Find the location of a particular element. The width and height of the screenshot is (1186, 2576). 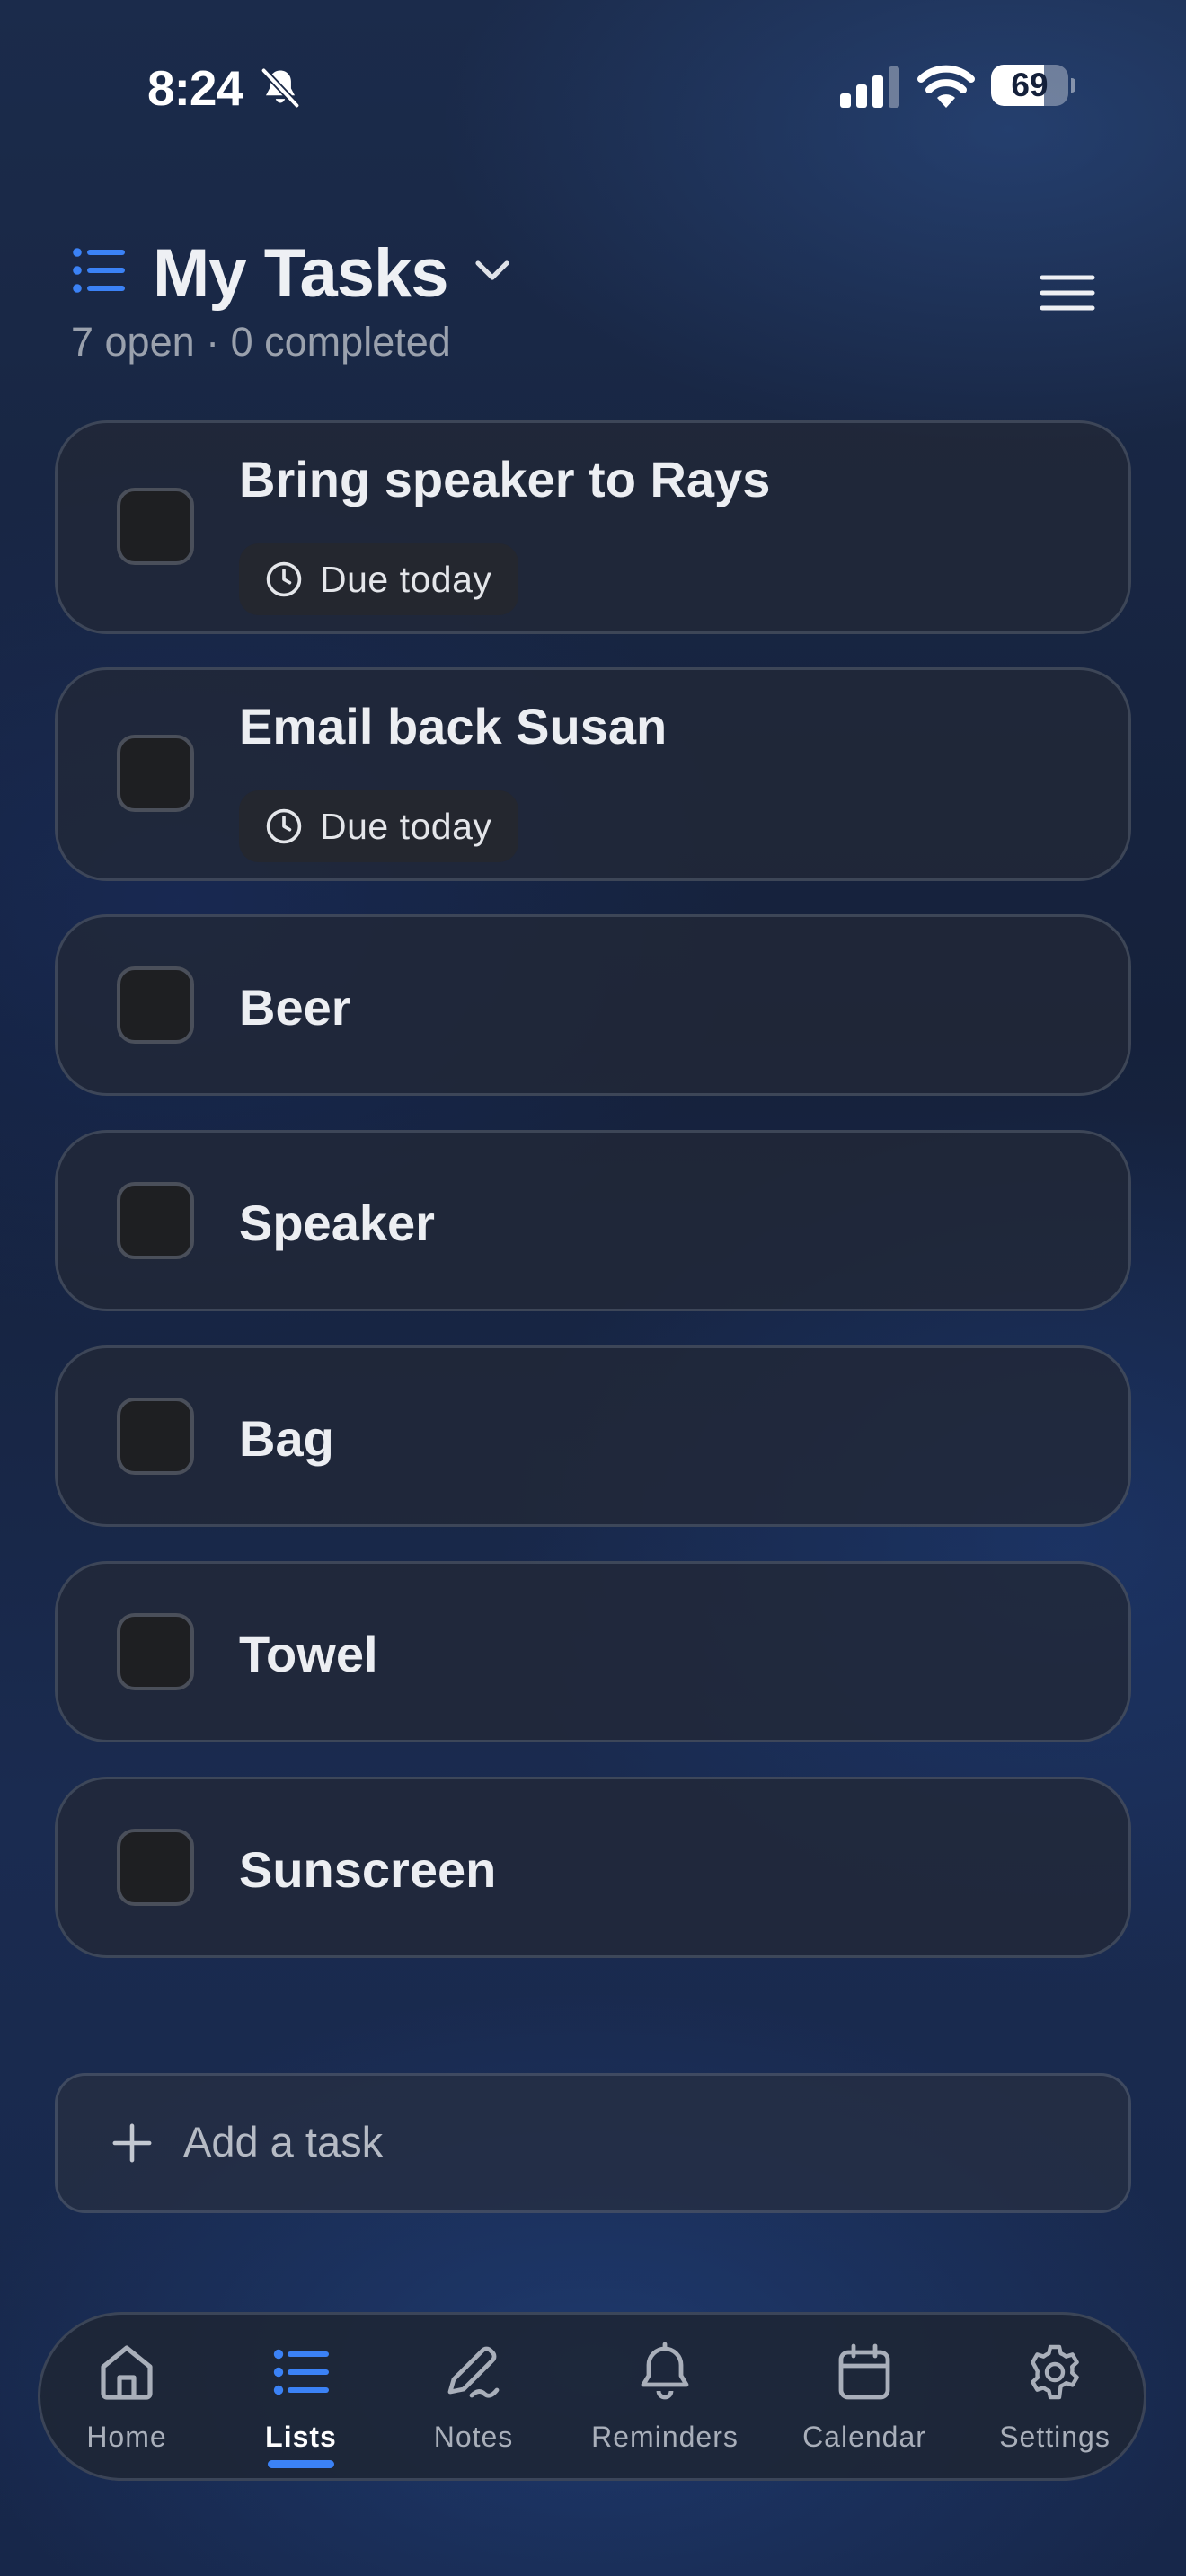

tab-label: Reminders is located at coordinates (665, 2437).